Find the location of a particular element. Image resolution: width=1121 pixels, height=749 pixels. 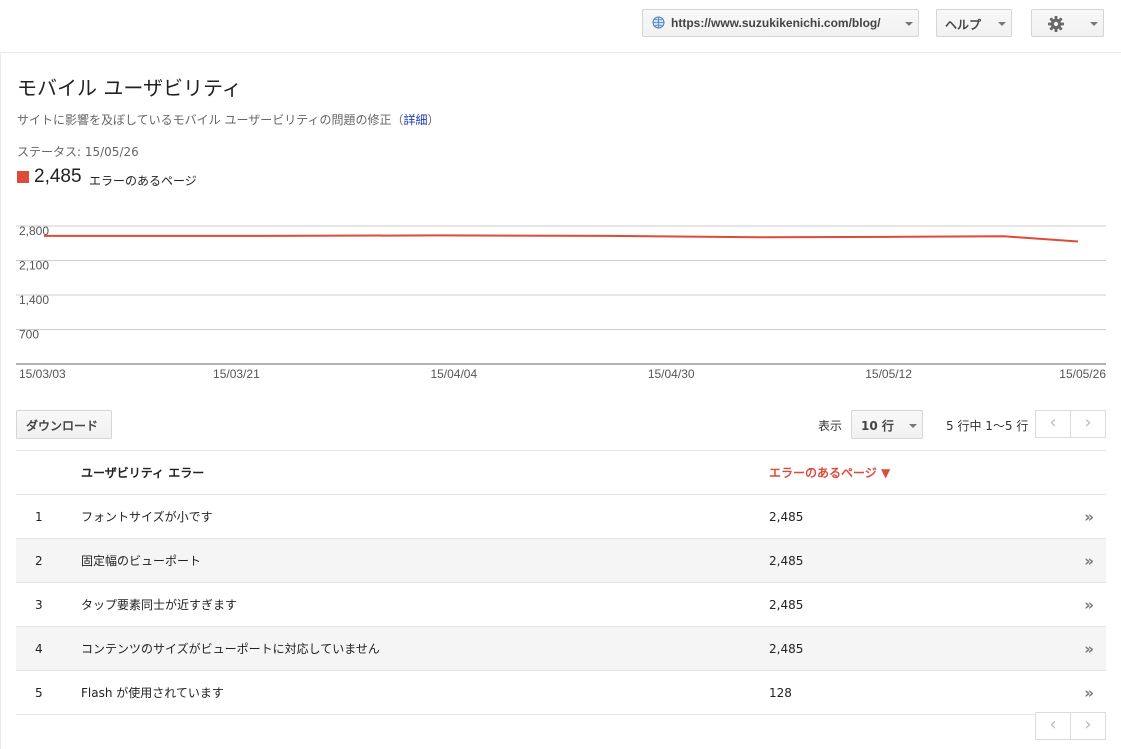

rows-shown-label: 表示 is located at coordinates (830, 426).